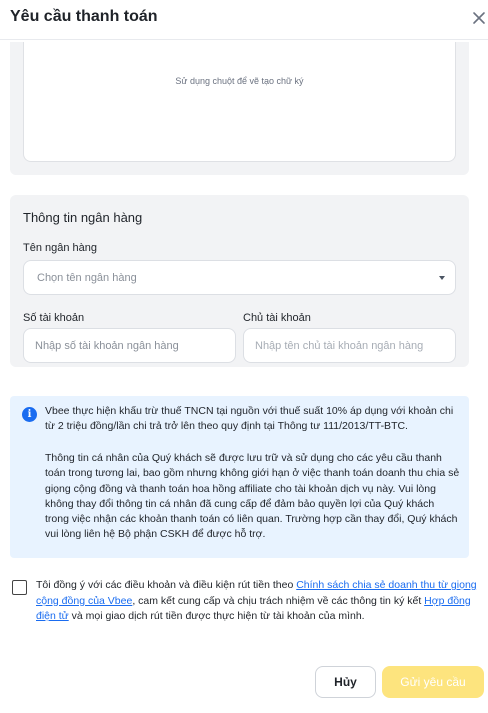 The height and width of the screenshot is (713, 488). What do you see at coordinates (87, 277) in the screenshot?
I see `bank-name-placeholder: Chọn tên ngân hàng` at bounding box center [87, 277].